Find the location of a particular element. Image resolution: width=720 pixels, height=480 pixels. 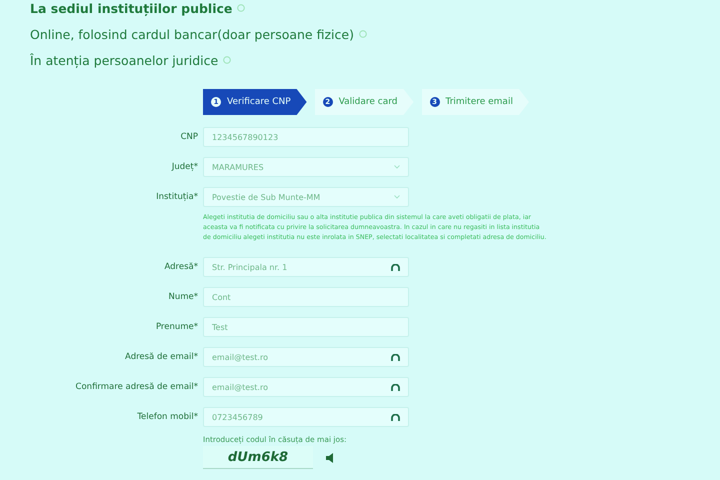

payment-option-link: Online, folosind cardul bancar(doar persoane fizice) is located at coordinates (192, 34).